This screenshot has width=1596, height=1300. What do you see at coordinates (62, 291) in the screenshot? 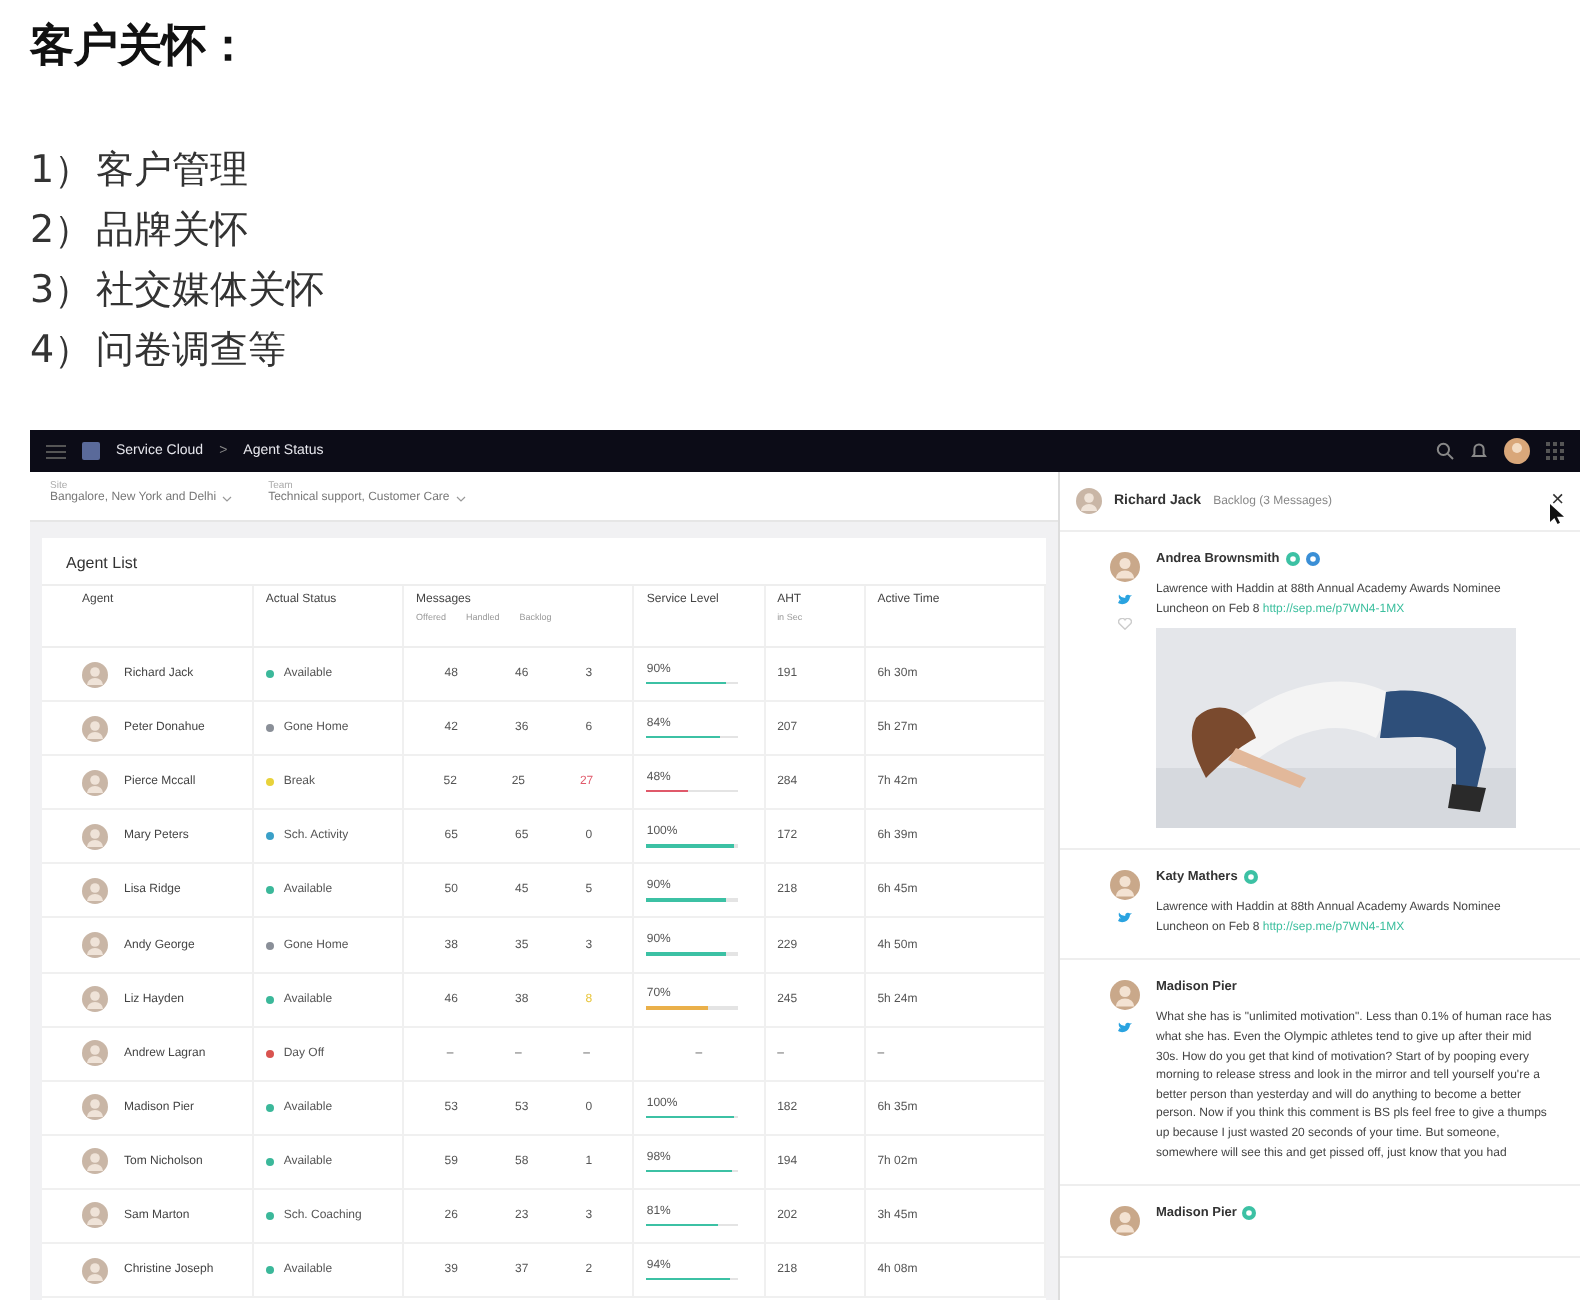
I see `list-number: 3）` at bounding box center [62, 291].